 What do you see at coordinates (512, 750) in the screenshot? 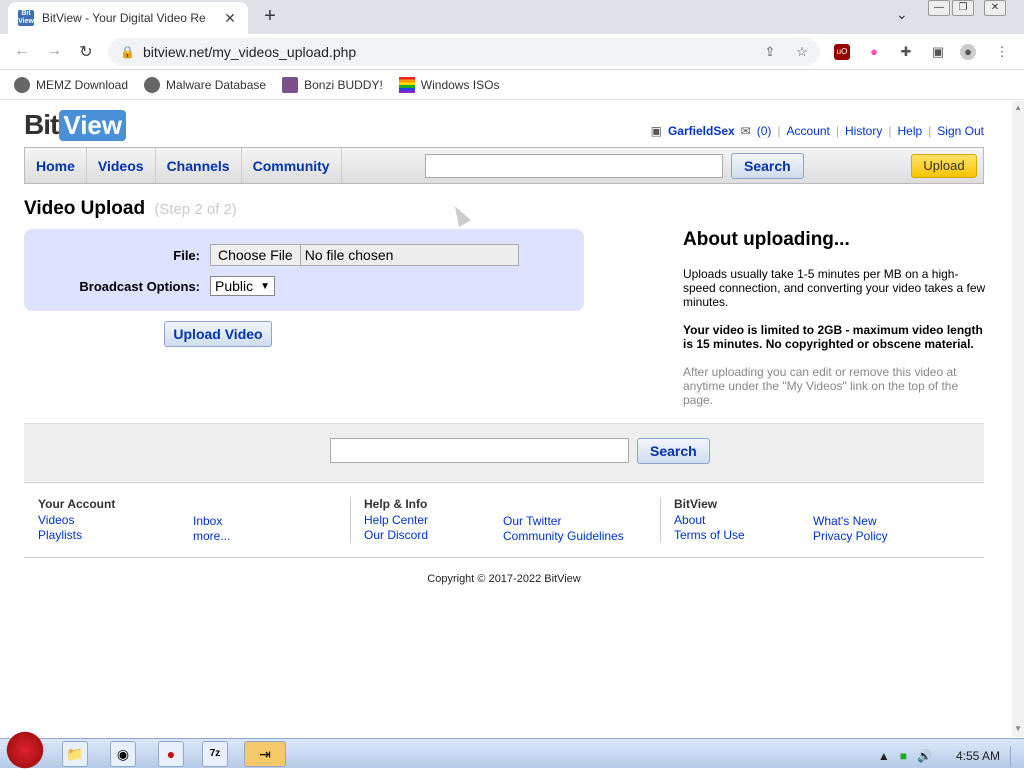
I see `taskbar: 📁 ◉ ● 7z ⇥ ▲ ■ 🔊 4:55 AM` at bounding box center [512, 750].